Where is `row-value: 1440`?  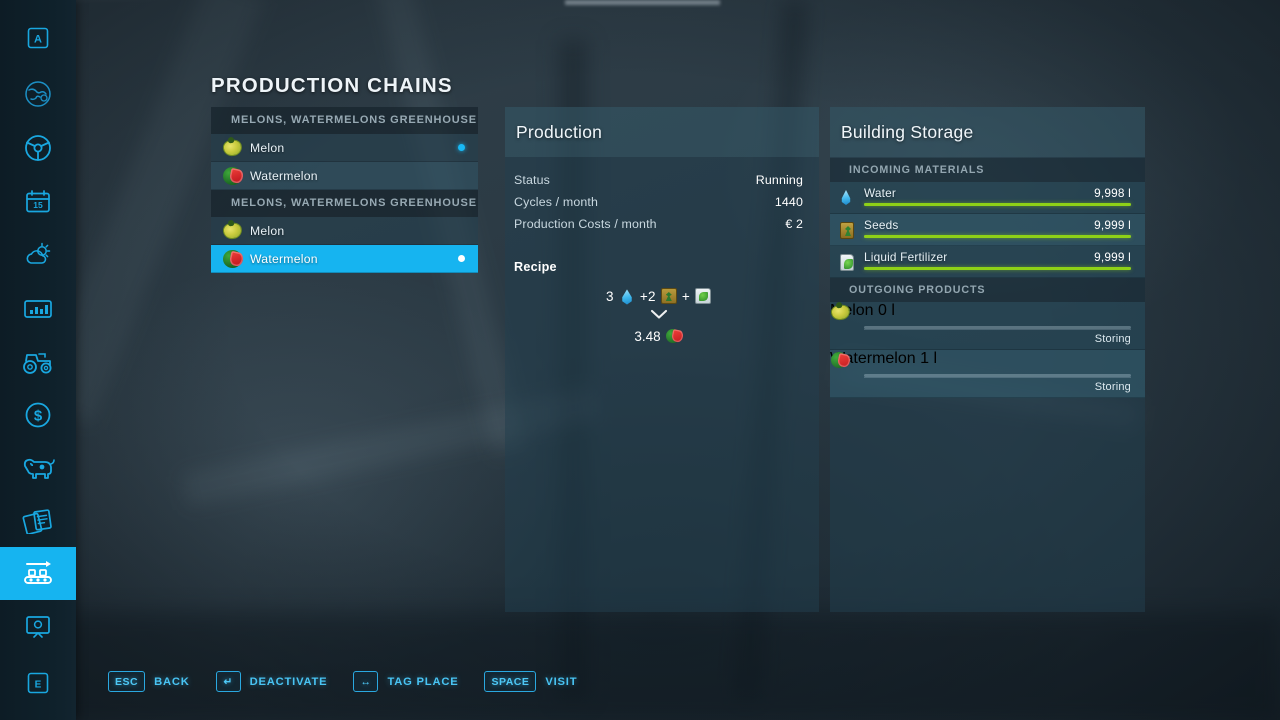 row-value: 1440 is located at coordinates (788, 202).